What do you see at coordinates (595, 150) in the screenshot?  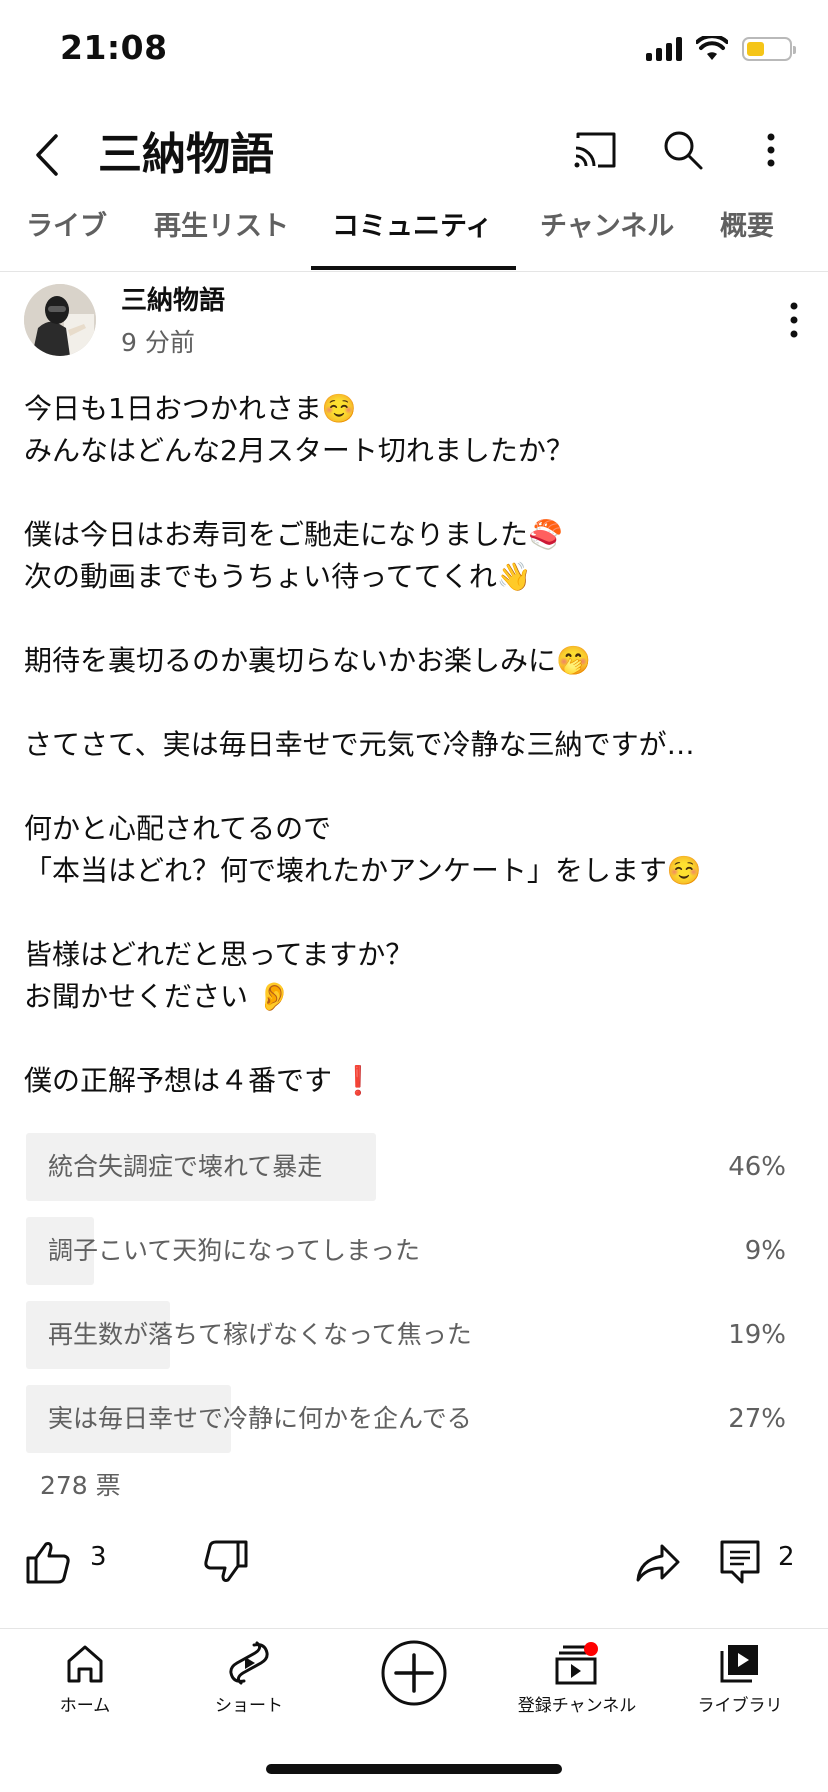 I see `cast-icon` at bounding box center [595, 150].